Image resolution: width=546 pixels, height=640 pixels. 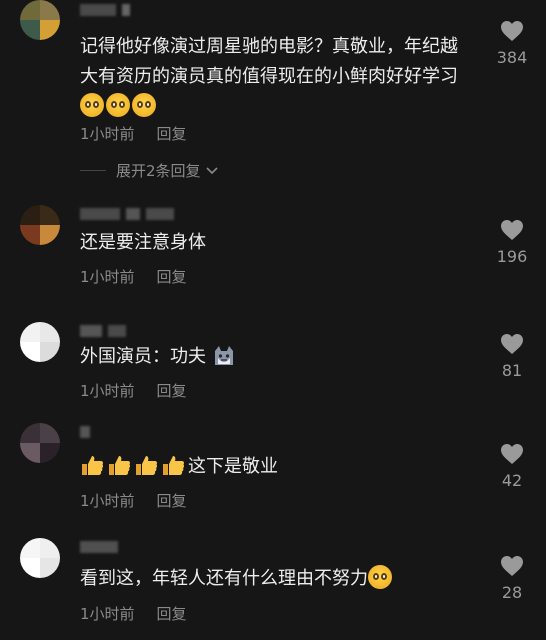 I want to click on like-count: 384, so click(x=512, y=57).